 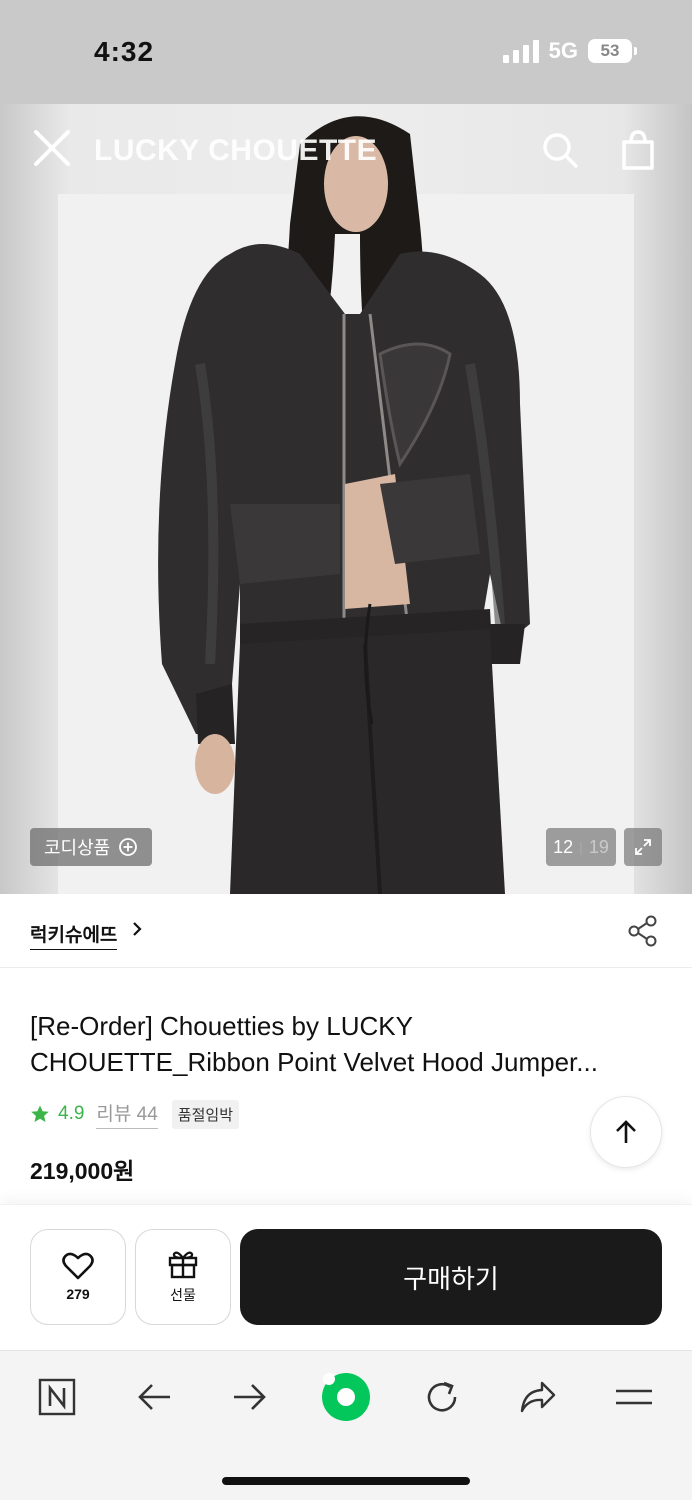 What do you see at coordinates (183, 1265) in the screenshot?
I see `gift-icon` at bounding box center [183, 1265].